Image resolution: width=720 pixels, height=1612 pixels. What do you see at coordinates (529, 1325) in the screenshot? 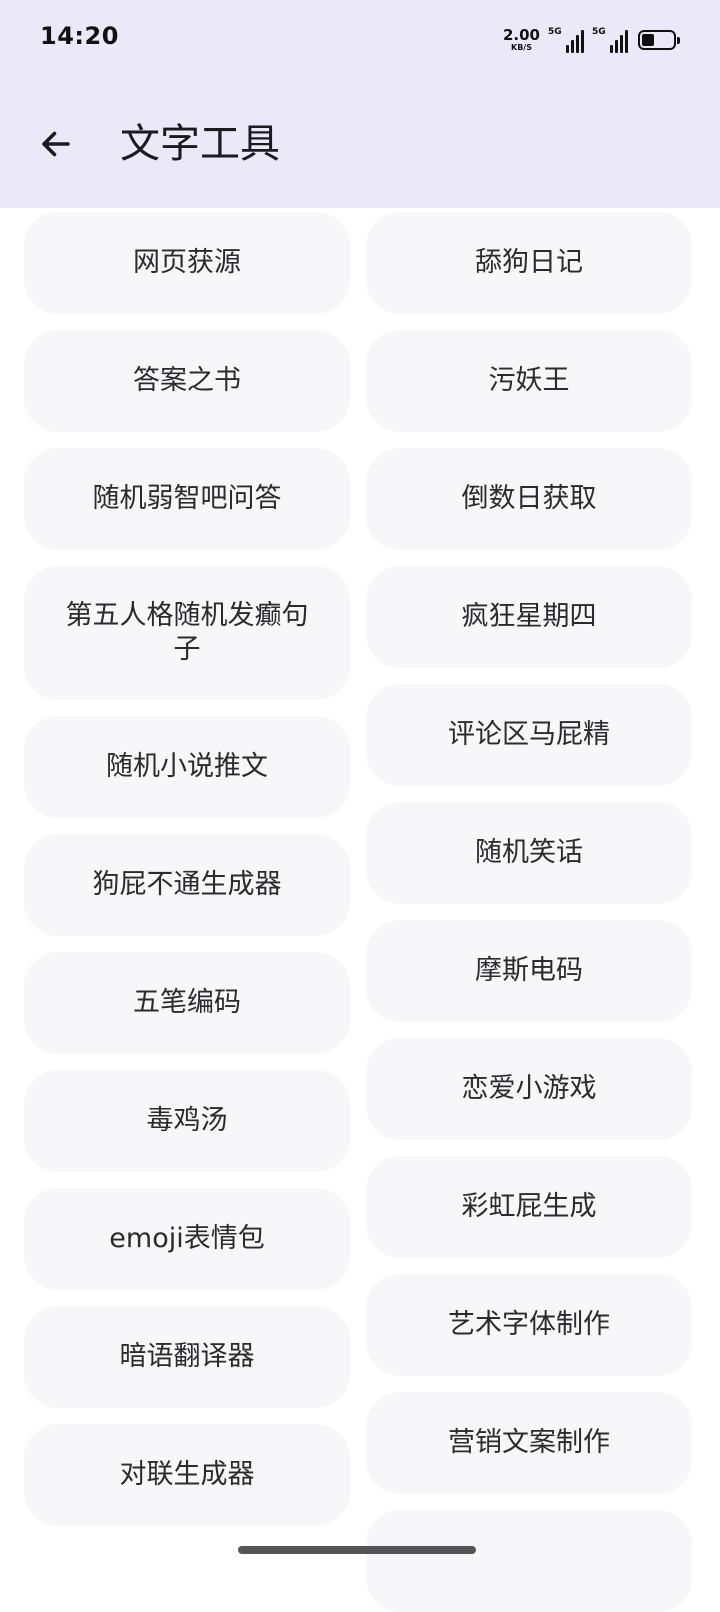
I see `tool-card: 艺术字体制作` at bounding box center [529, 1325].